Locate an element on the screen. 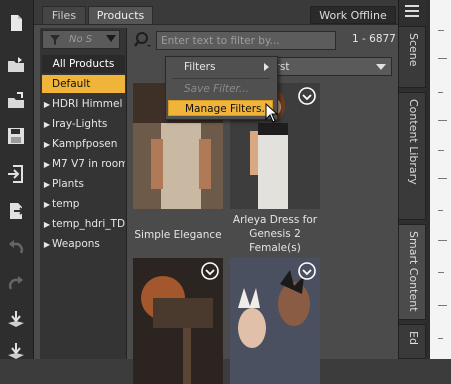 The width and height of the screenshot is (451, 384). category-item-temp-hdri-td: ▶ temp_hdri_TD is located at coordinates (83, 224).